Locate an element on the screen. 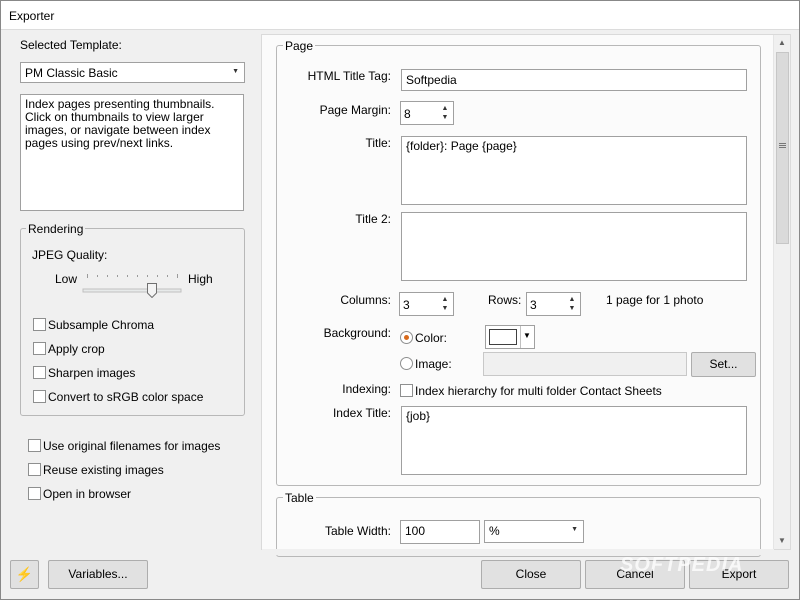 This screenshot has width=800, height=600. page-margin-label: Page Margin: is located at coordinates (355, 110).